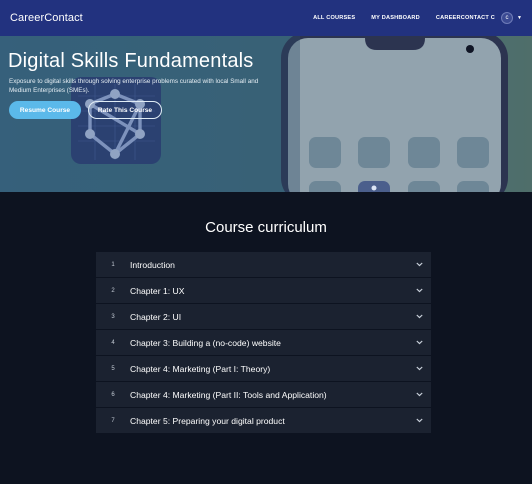 This screenshot has height=484, width=532. Describe the element at coordinates (157, 290) in the screenshot. I see `chapter-title: Chapter 1: UX` at that location.